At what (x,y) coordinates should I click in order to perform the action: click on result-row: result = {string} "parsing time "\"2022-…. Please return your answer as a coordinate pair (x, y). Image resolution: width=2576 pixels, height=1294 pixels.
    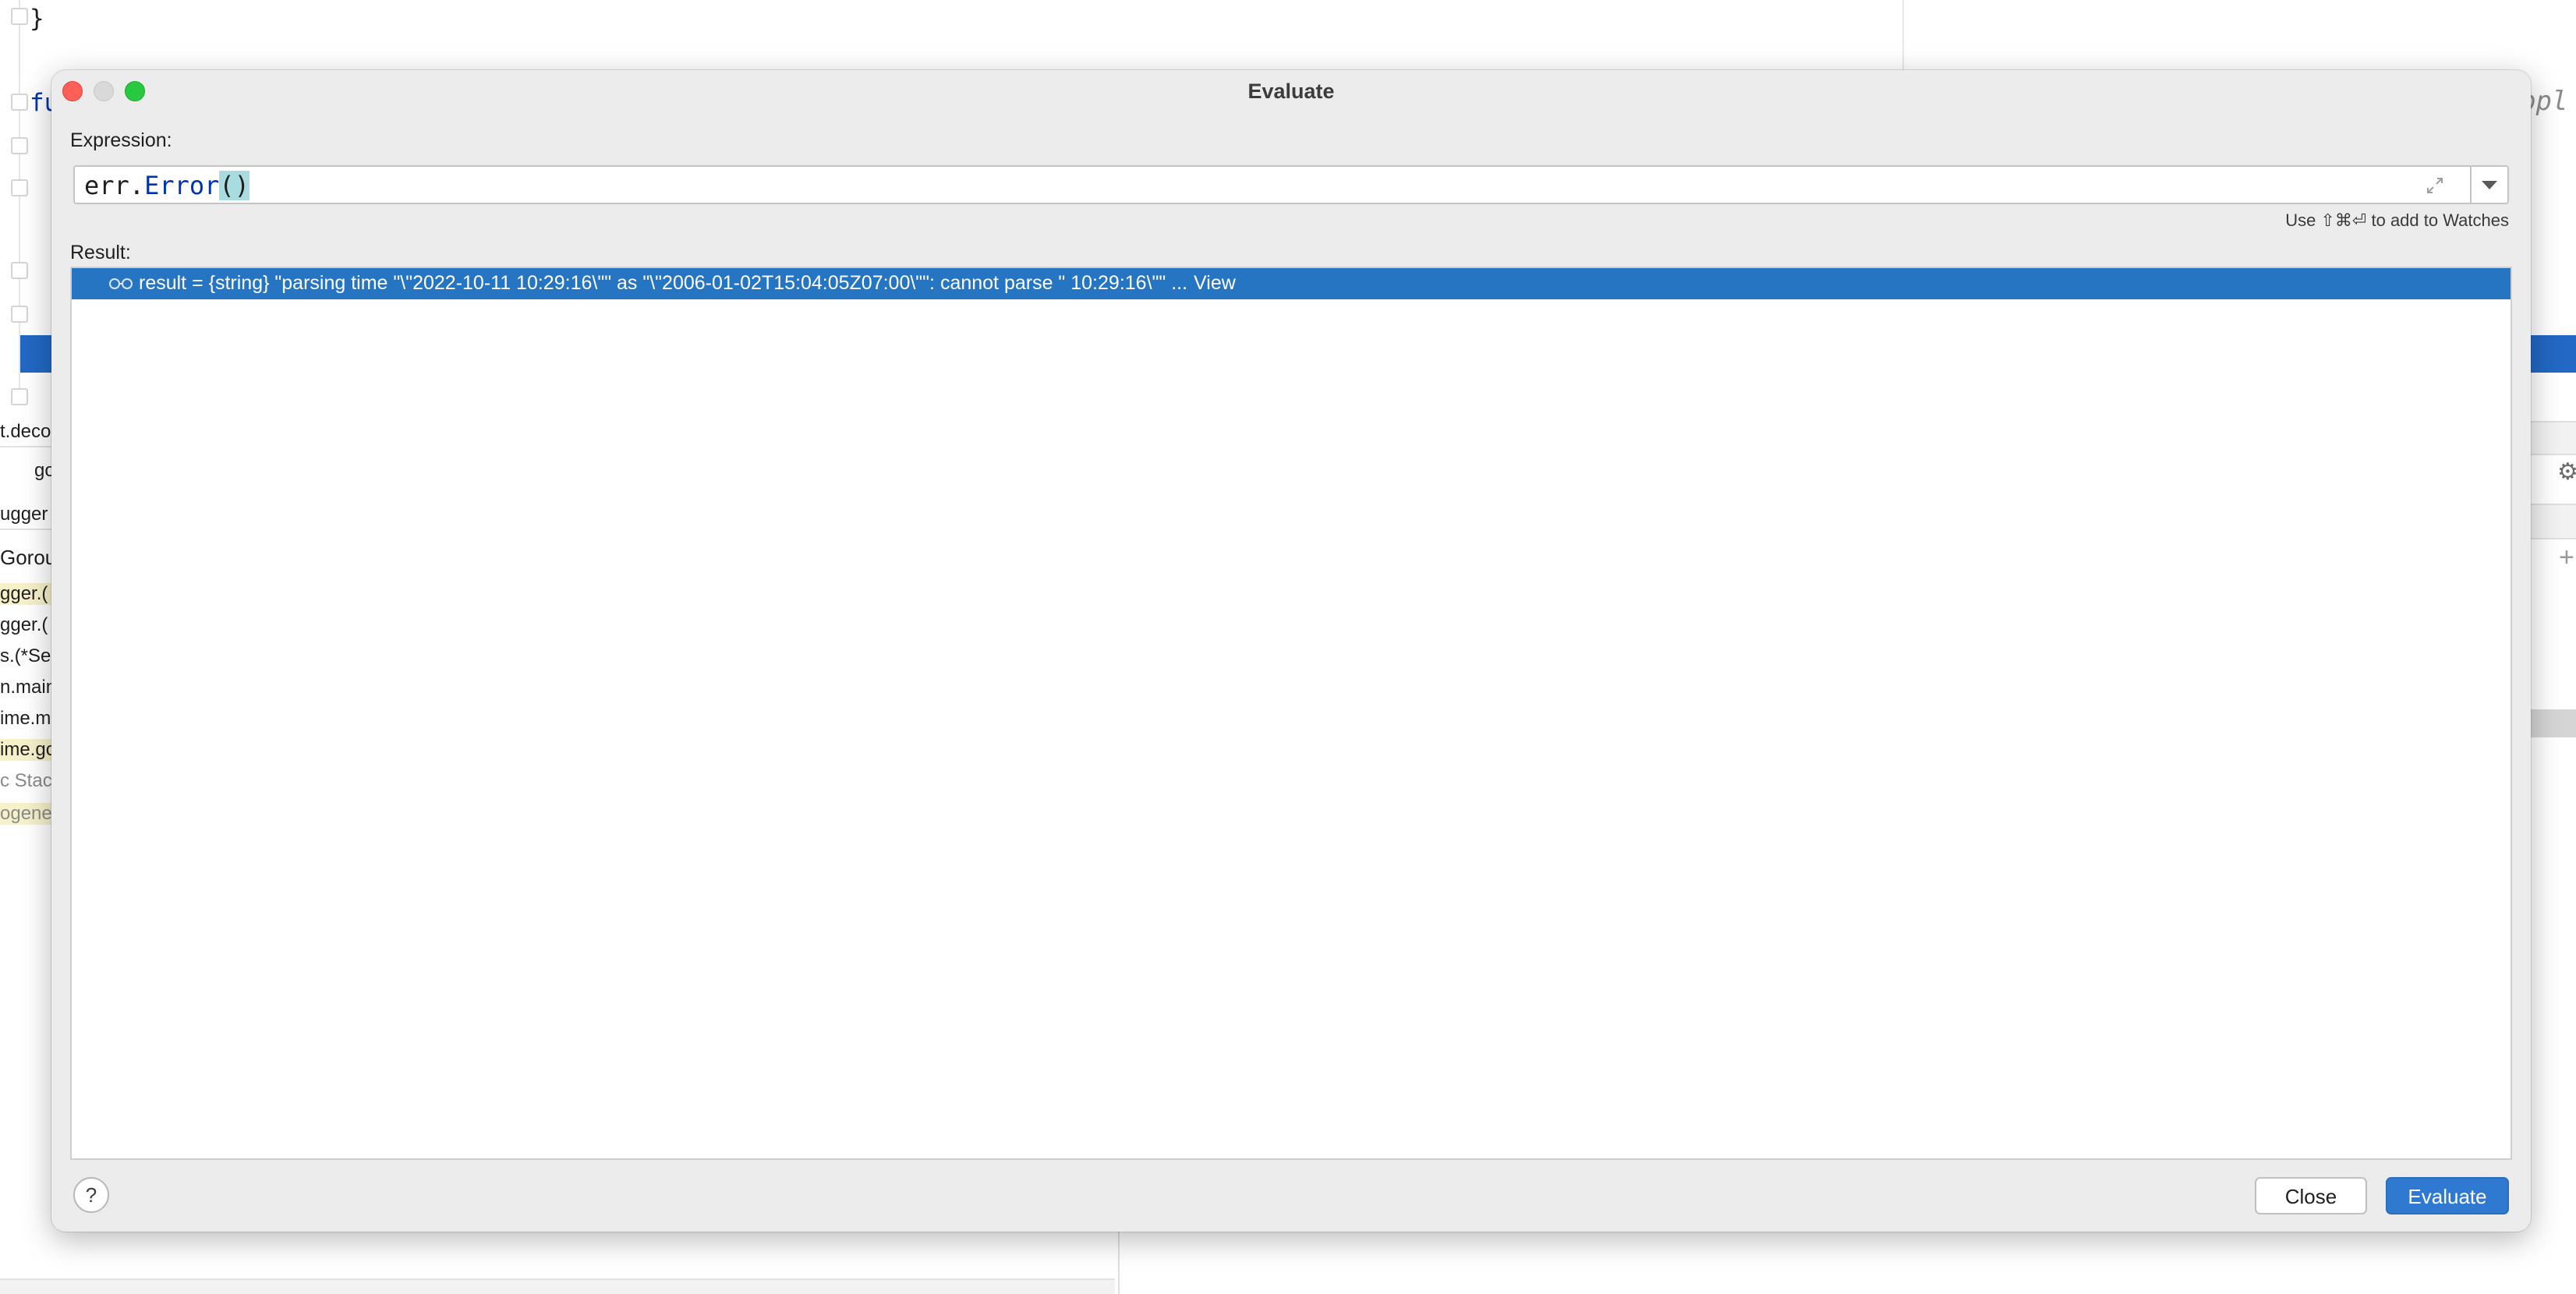
    Looking at the image, I should click on (1291, 283).